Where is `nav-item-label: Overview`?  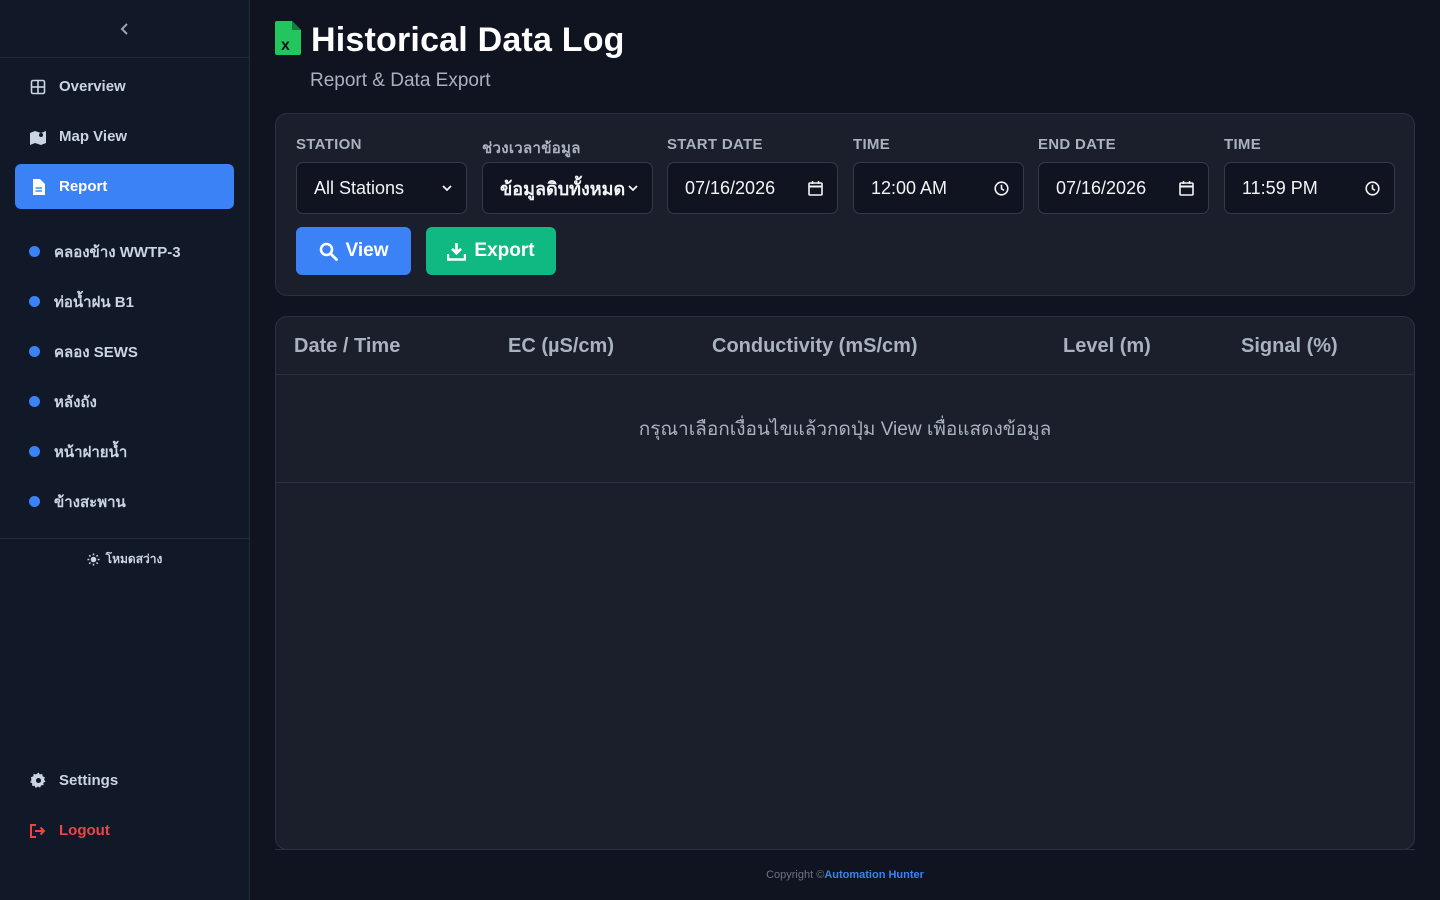 nav-item-label: Overview is located at coordinates (92, 86).